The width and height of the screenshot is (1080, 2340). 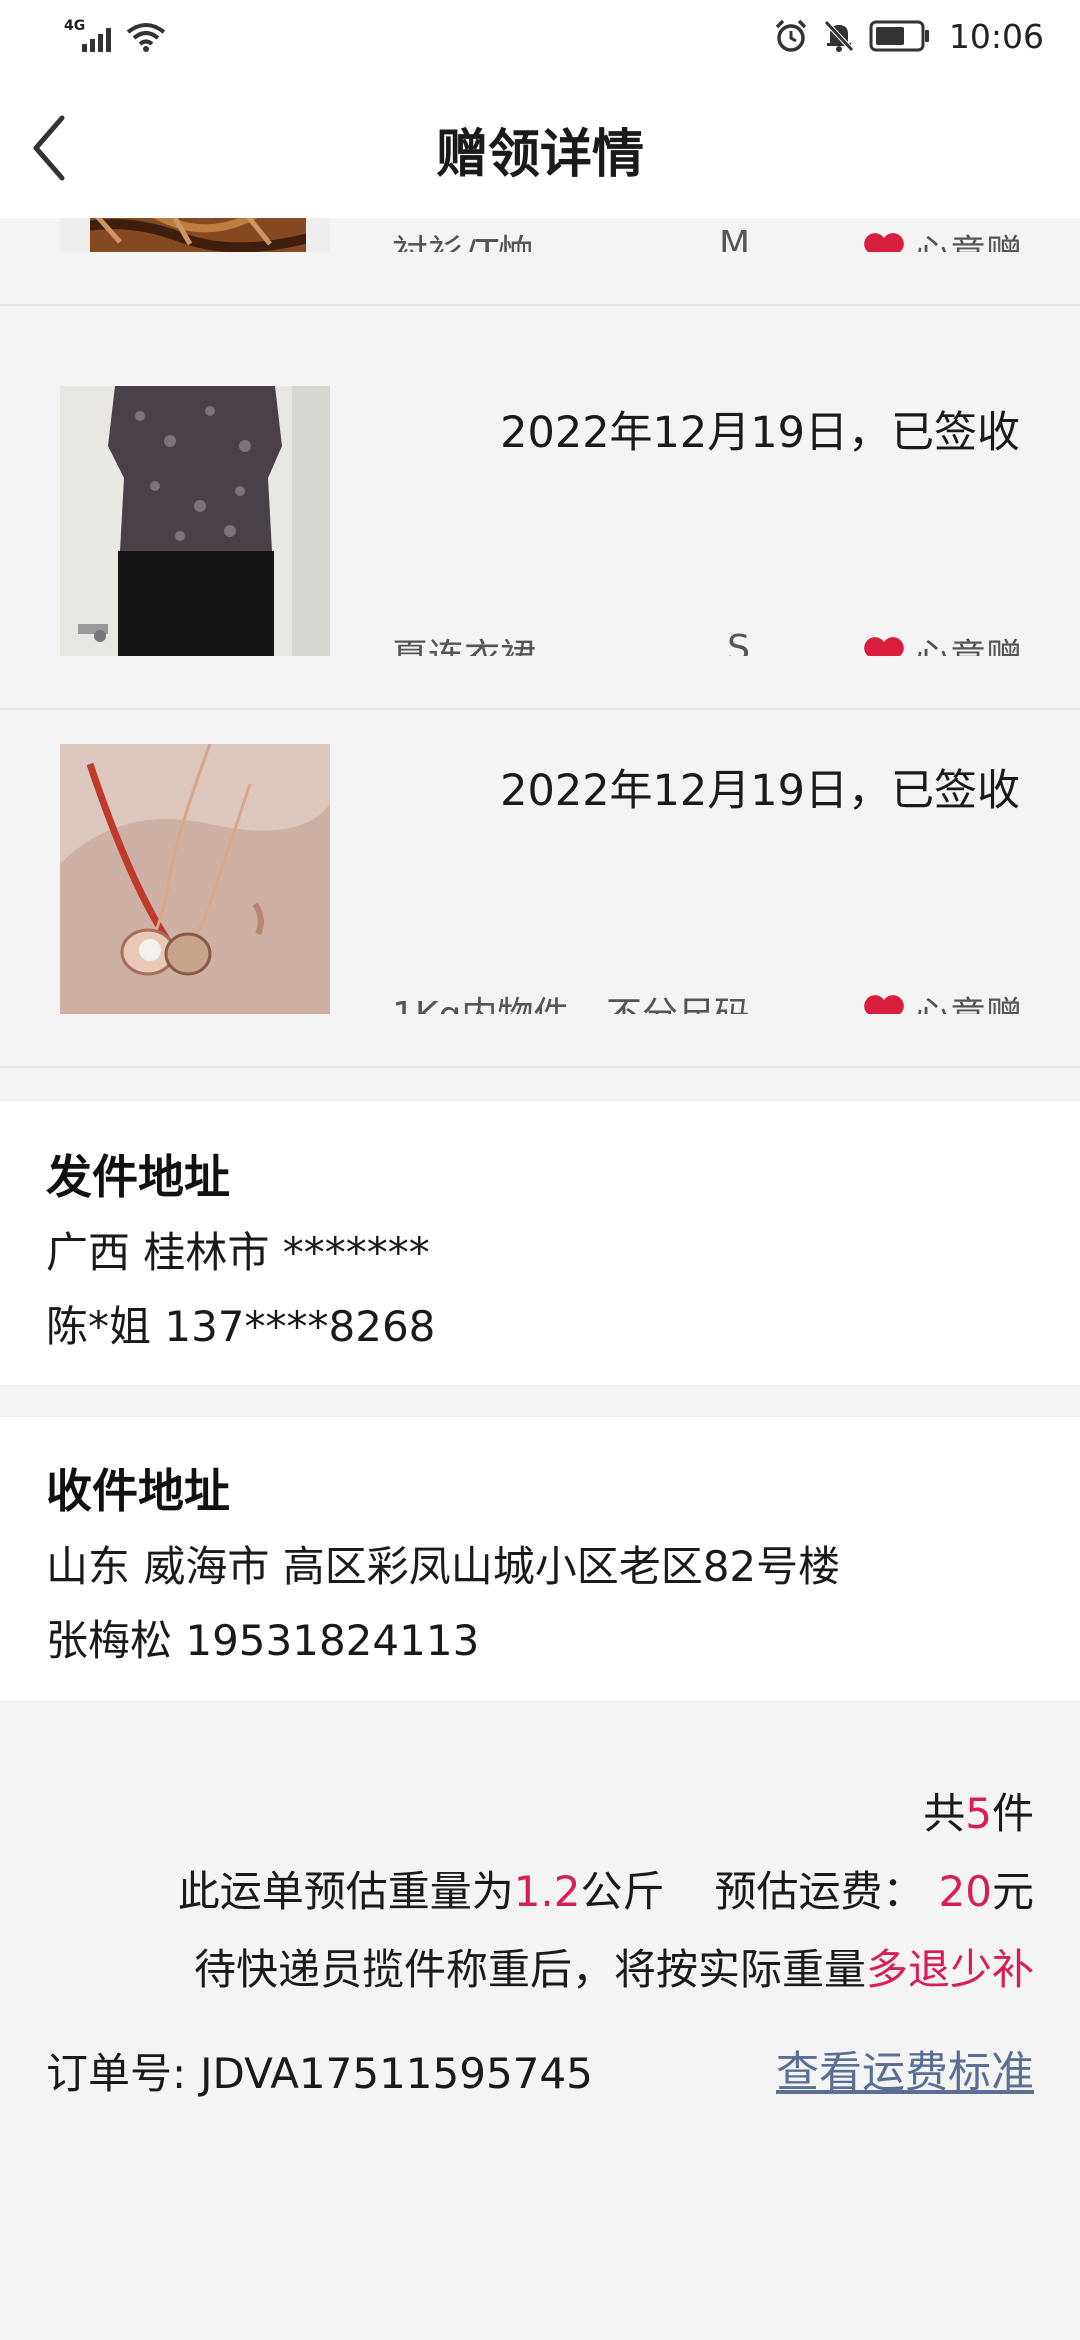 I want to click on black-dress-image, so click(x=195, y=521).